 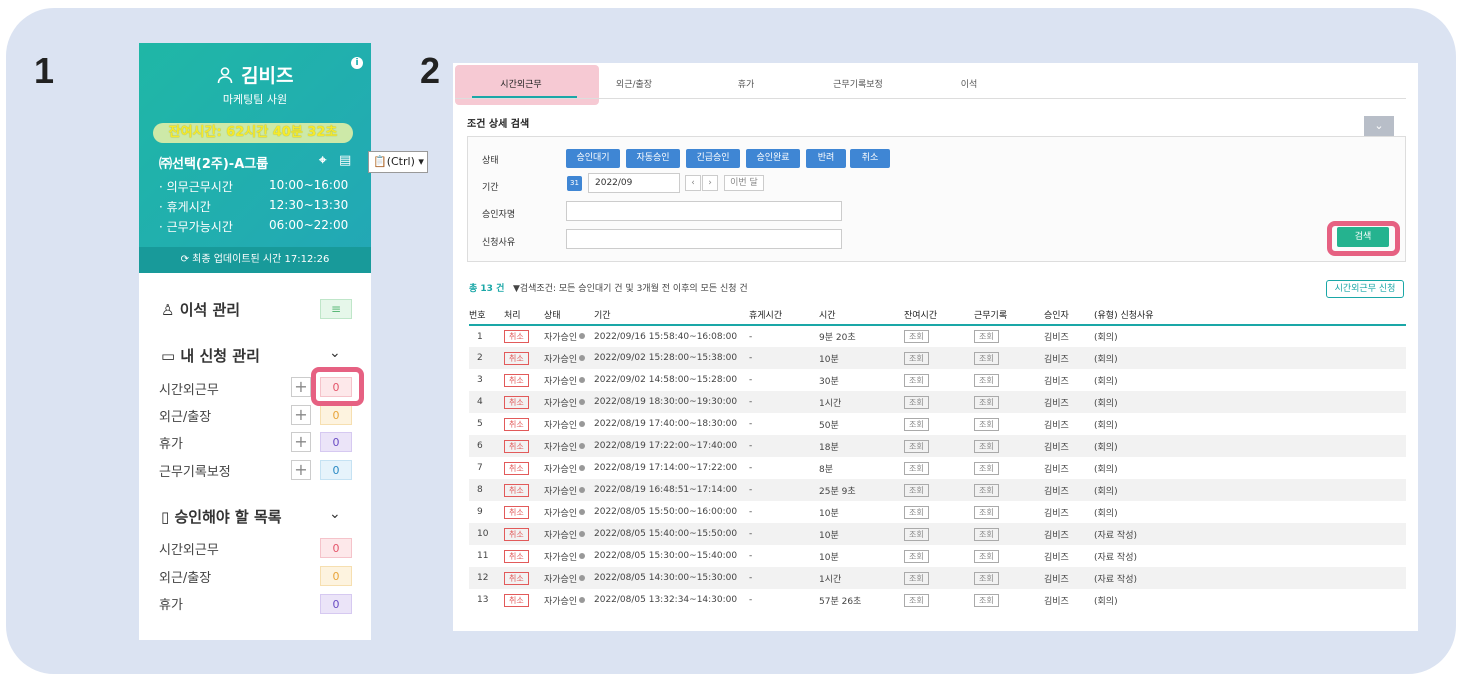 I want to click on paste-options-tooltip: 📋(Ctrl) ▾, so click(x=398, y=162).